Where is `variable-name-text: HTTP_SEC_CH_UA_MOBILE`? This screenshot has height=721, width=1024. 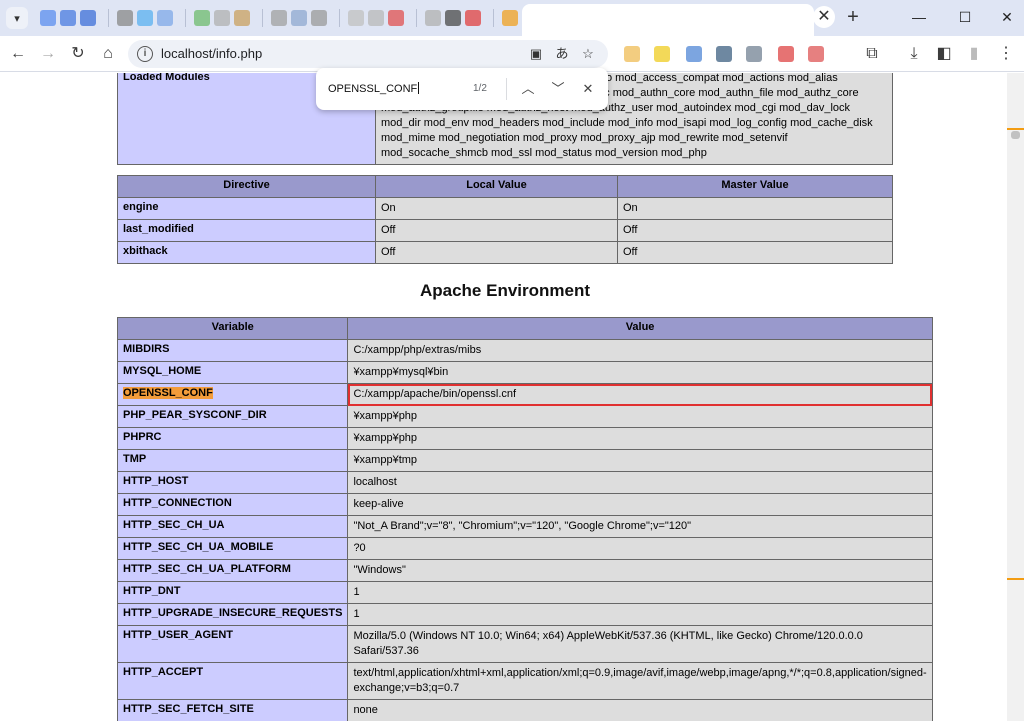 variable-name-text: HTTP_SEC_CH_UA_MOBILE is located at coordinates (198, 547).